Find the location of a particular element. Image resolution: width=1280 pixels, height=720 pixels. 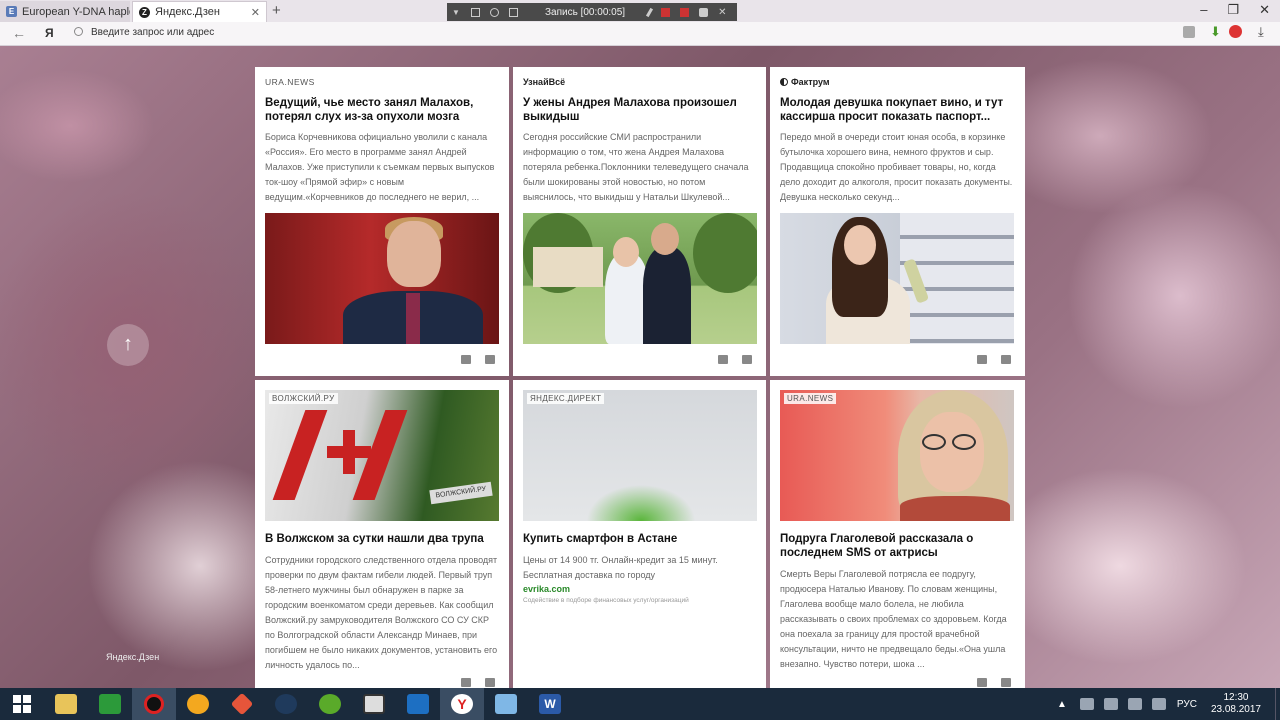

stop-icon is located at coordinates (685, 12).